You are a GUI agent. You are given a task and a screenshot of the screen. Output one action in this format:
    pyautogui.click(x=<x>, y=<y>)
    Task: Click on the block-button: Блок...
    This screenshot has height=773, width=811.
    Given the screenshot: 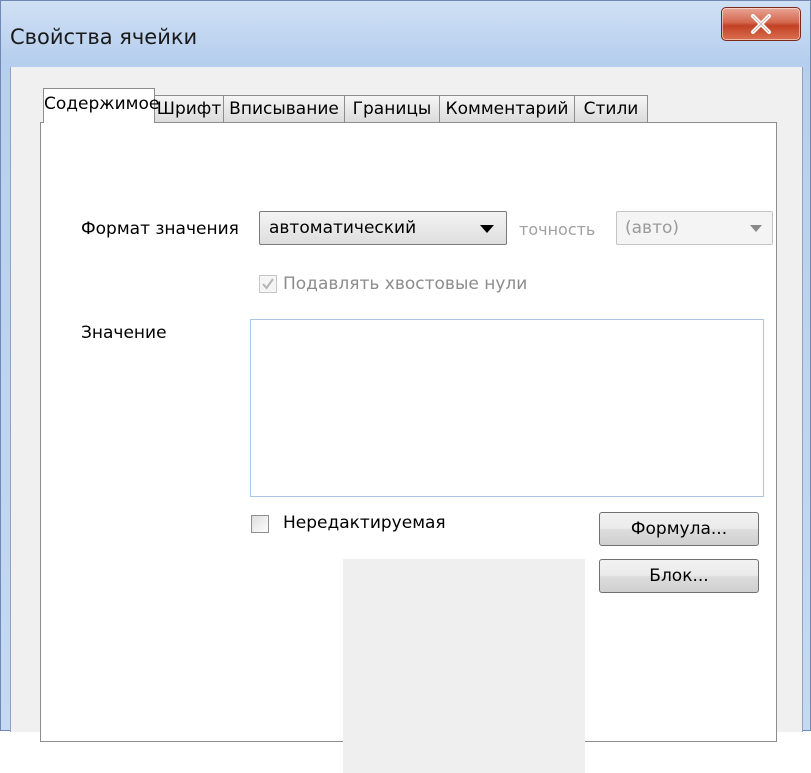 What is the action you would take?
    pyautogui.click(x=679, y=576)
    